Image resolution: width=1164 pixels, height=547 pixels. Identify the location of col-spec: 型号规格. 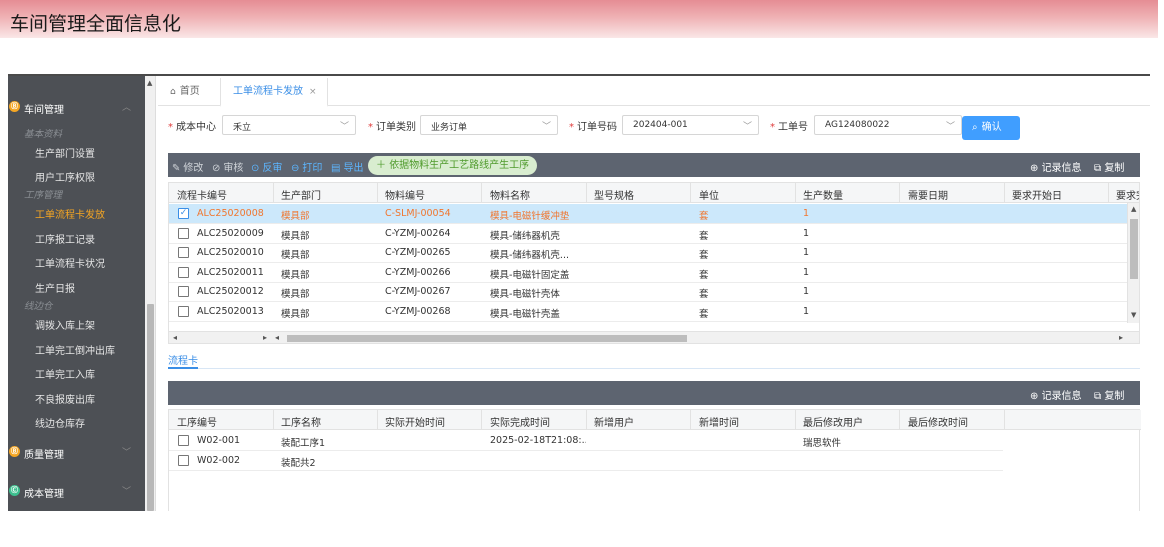
(614, 194).